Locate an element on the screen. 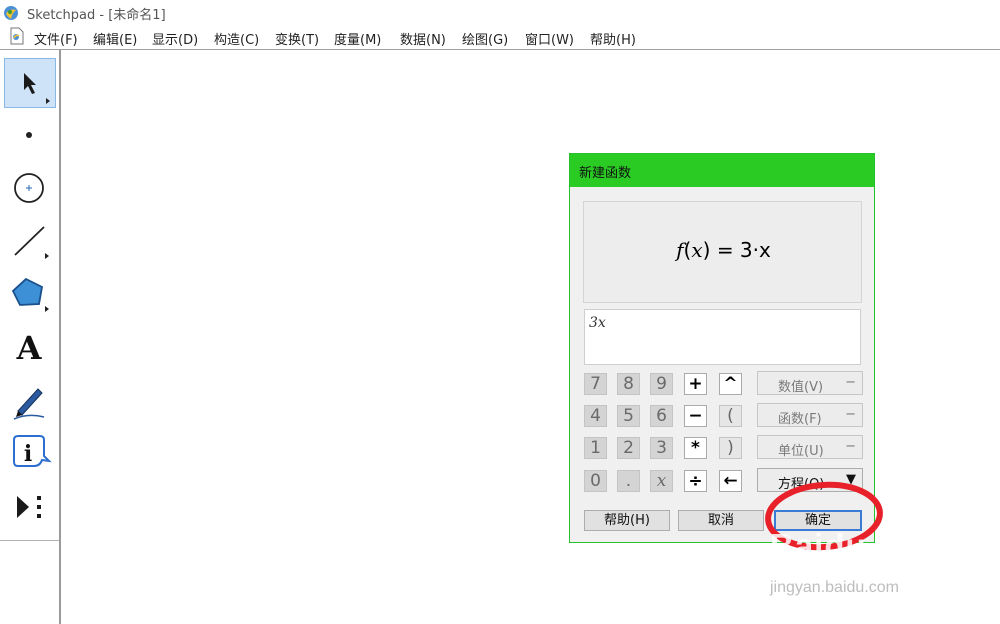  watermark-brand: Baidu is located at coordinates (818, 545).